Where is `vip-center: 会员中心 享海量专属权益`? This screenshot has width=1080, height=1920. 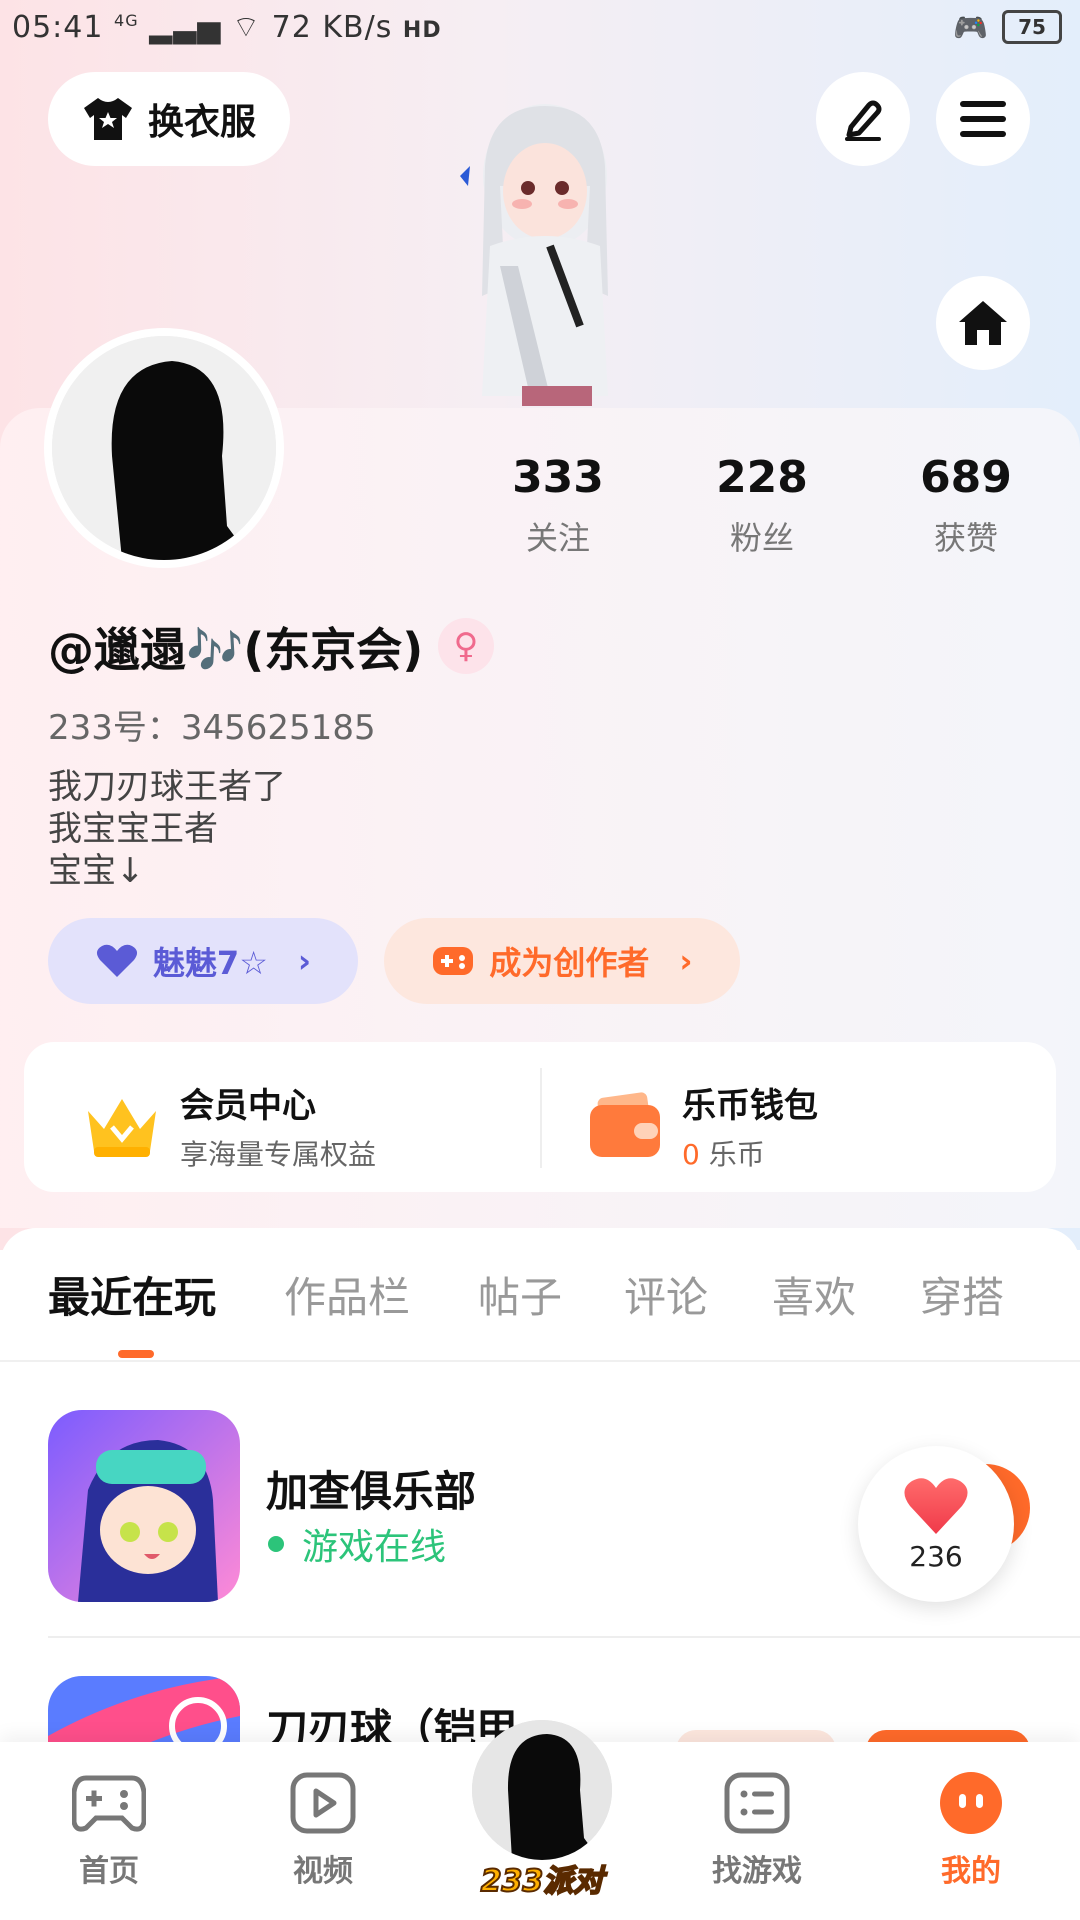
vip-center: 会员中心 享海量专属权益 is located at coordinates (229, 1125).